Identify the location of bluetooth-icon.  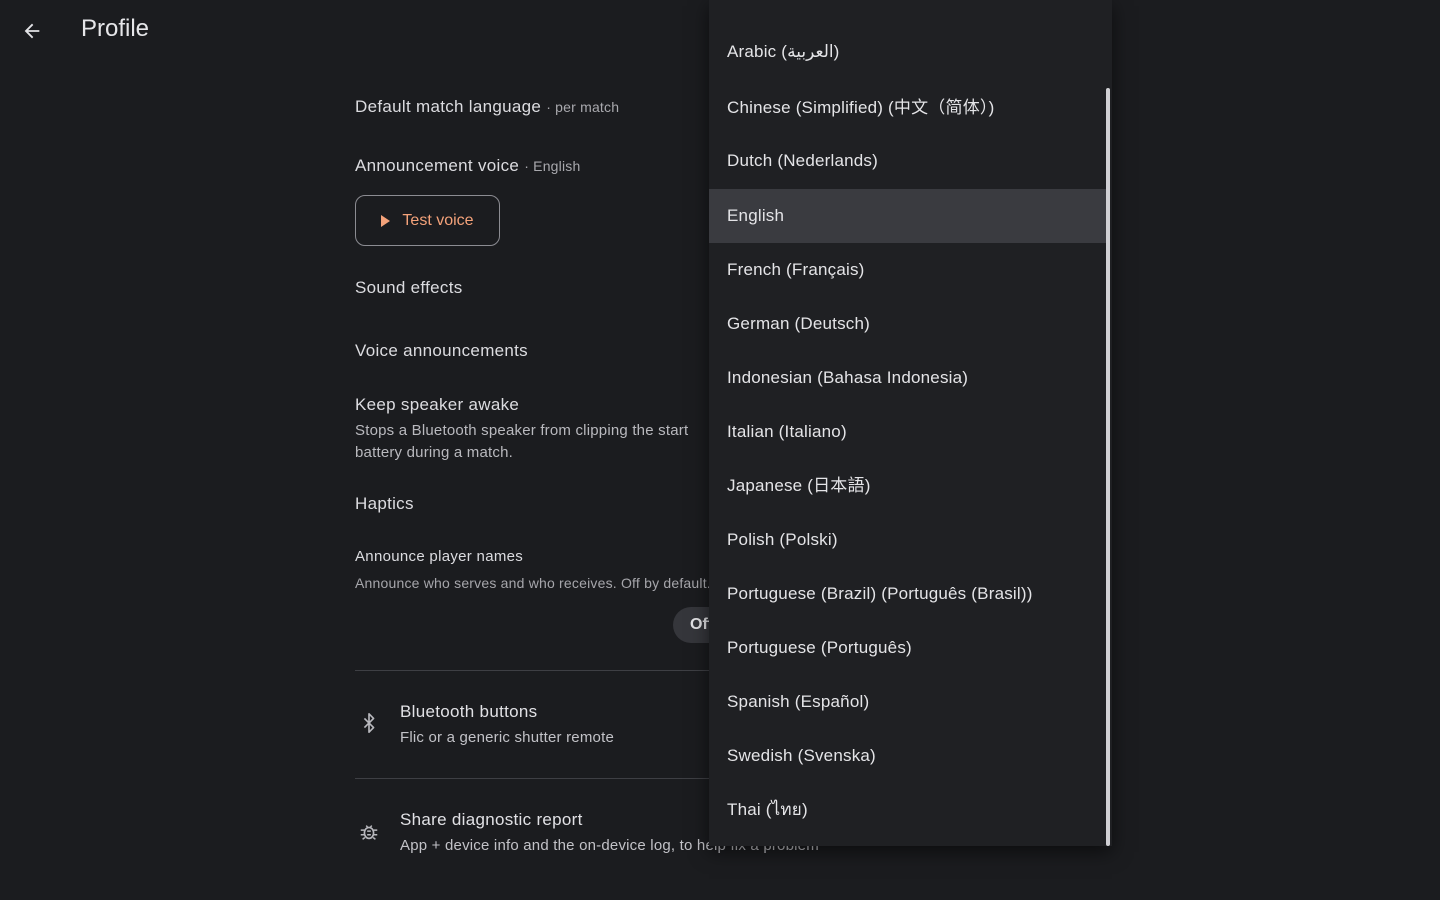
(369, 723).